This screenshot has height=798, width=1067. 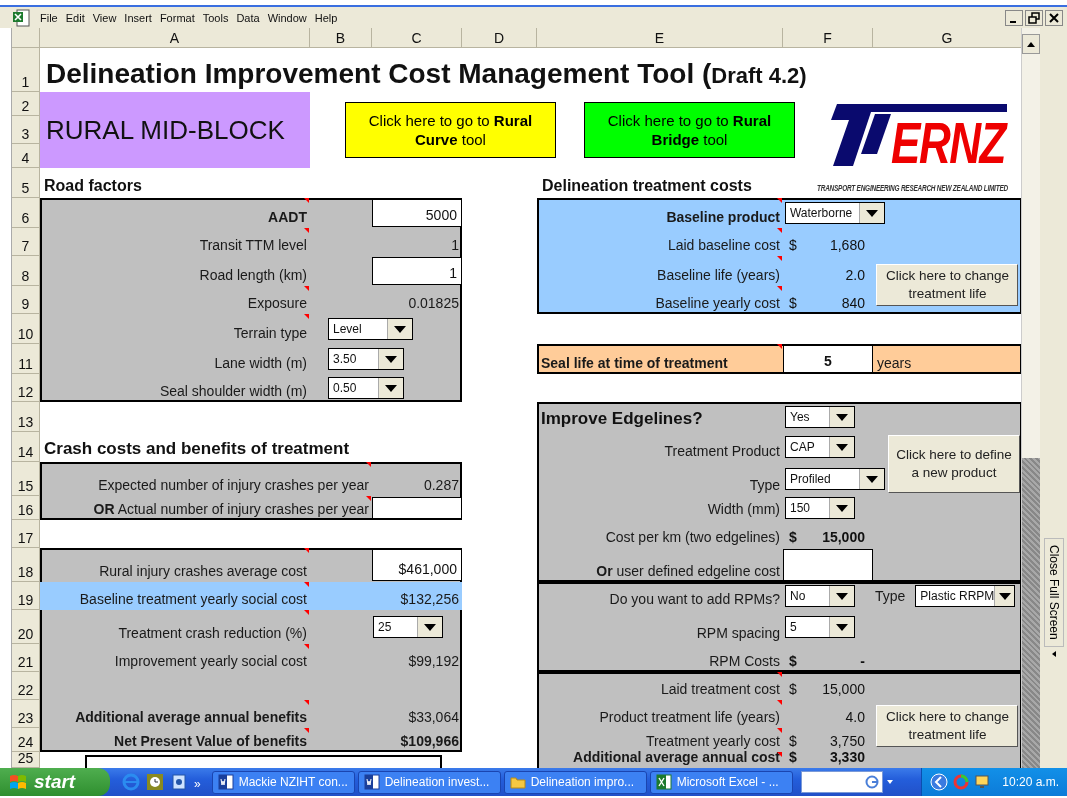 What do you see at coordinates (441, 485) in the screenshot?
I see `value-text: 0.287` at bounding box center [441, 485].